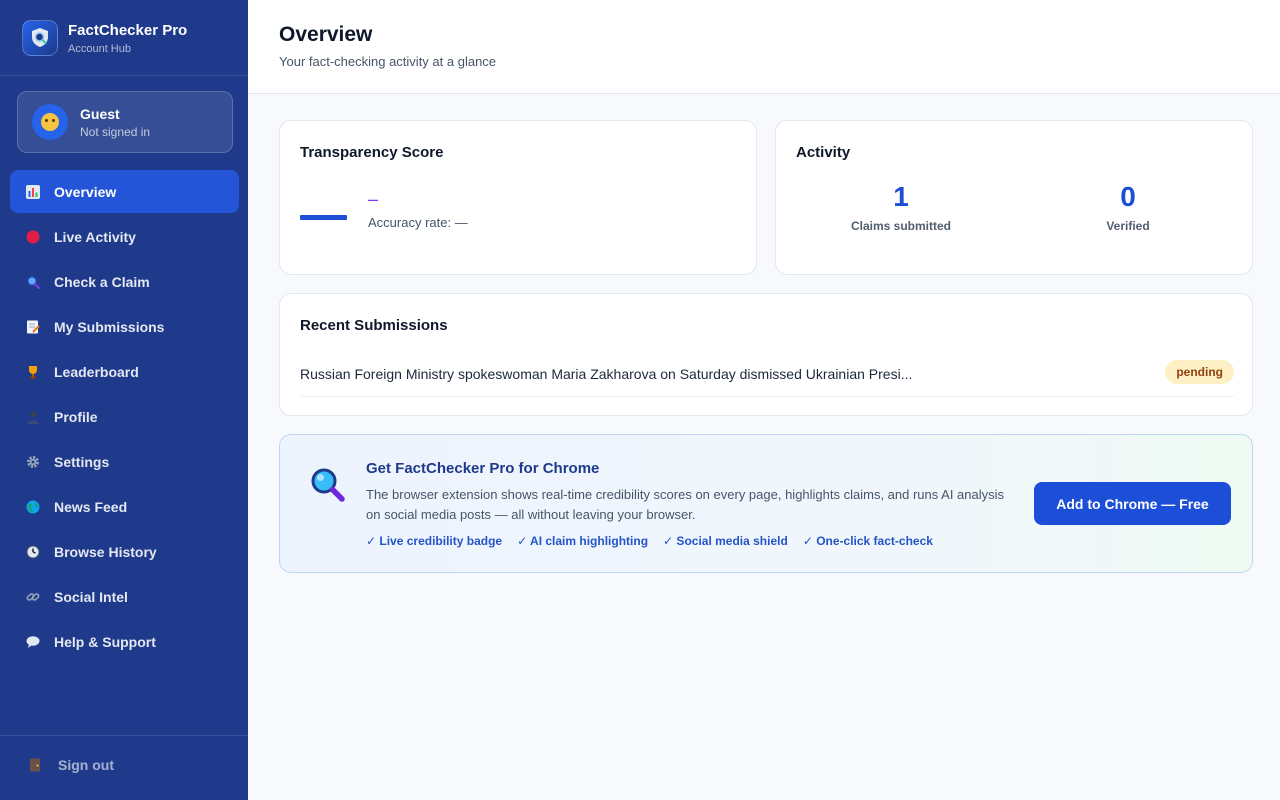 This screenshot has width=1280, height=800. Describe the element at coordinates (583, 541) in the screenshot. I see `feature-item: ✓ AI claim highlighting` at that location.